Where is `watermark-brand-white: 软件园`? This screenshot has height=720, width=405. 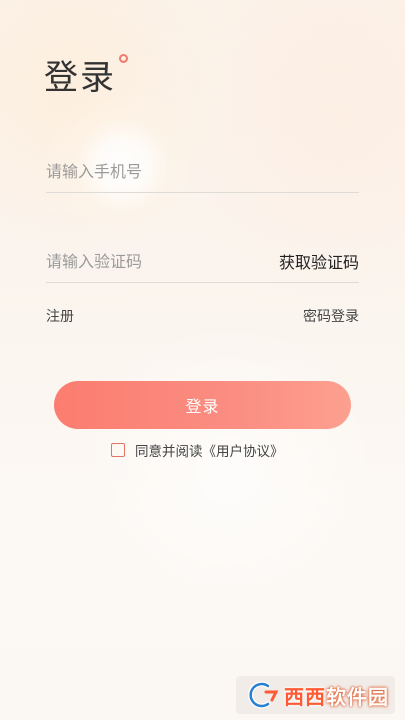
watermark-brand-white: 软件园 is located at coordinates (357, 696).